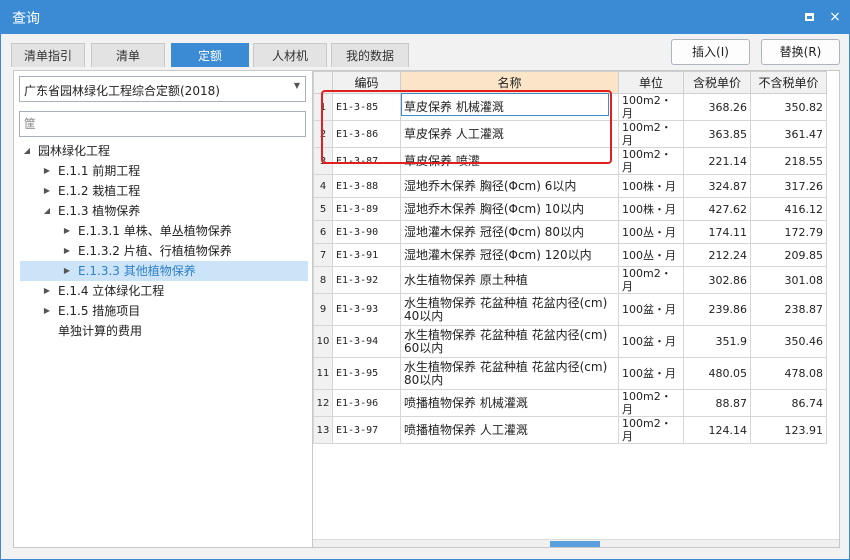  Describe the element at coordinates (162, 89) in the screenshot. I see `quota-library-select: 广东省园林绿化工程综合定额(2018) ▼` at that location.